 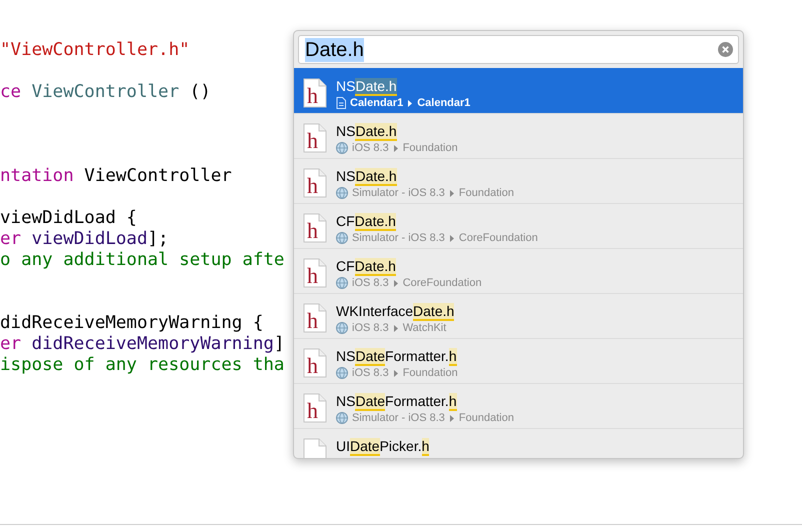 What do you see at coordinates (95, 50) in the screenshot?
I see `code-line: "ViewController.h"` at bounding box center [95, 50].